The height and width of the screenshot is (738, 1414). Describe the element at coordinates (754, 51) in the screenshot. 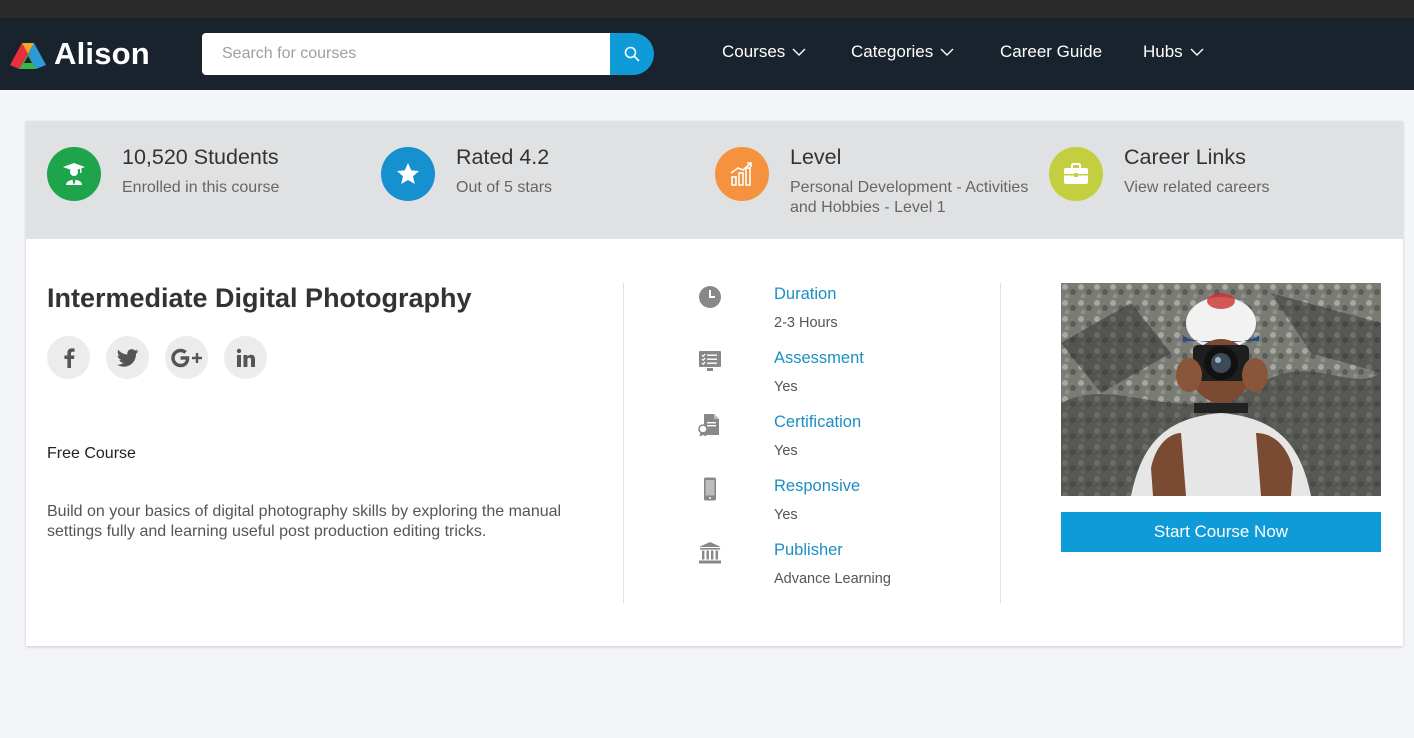

I see `nav-courses-label: Courses` at that location.